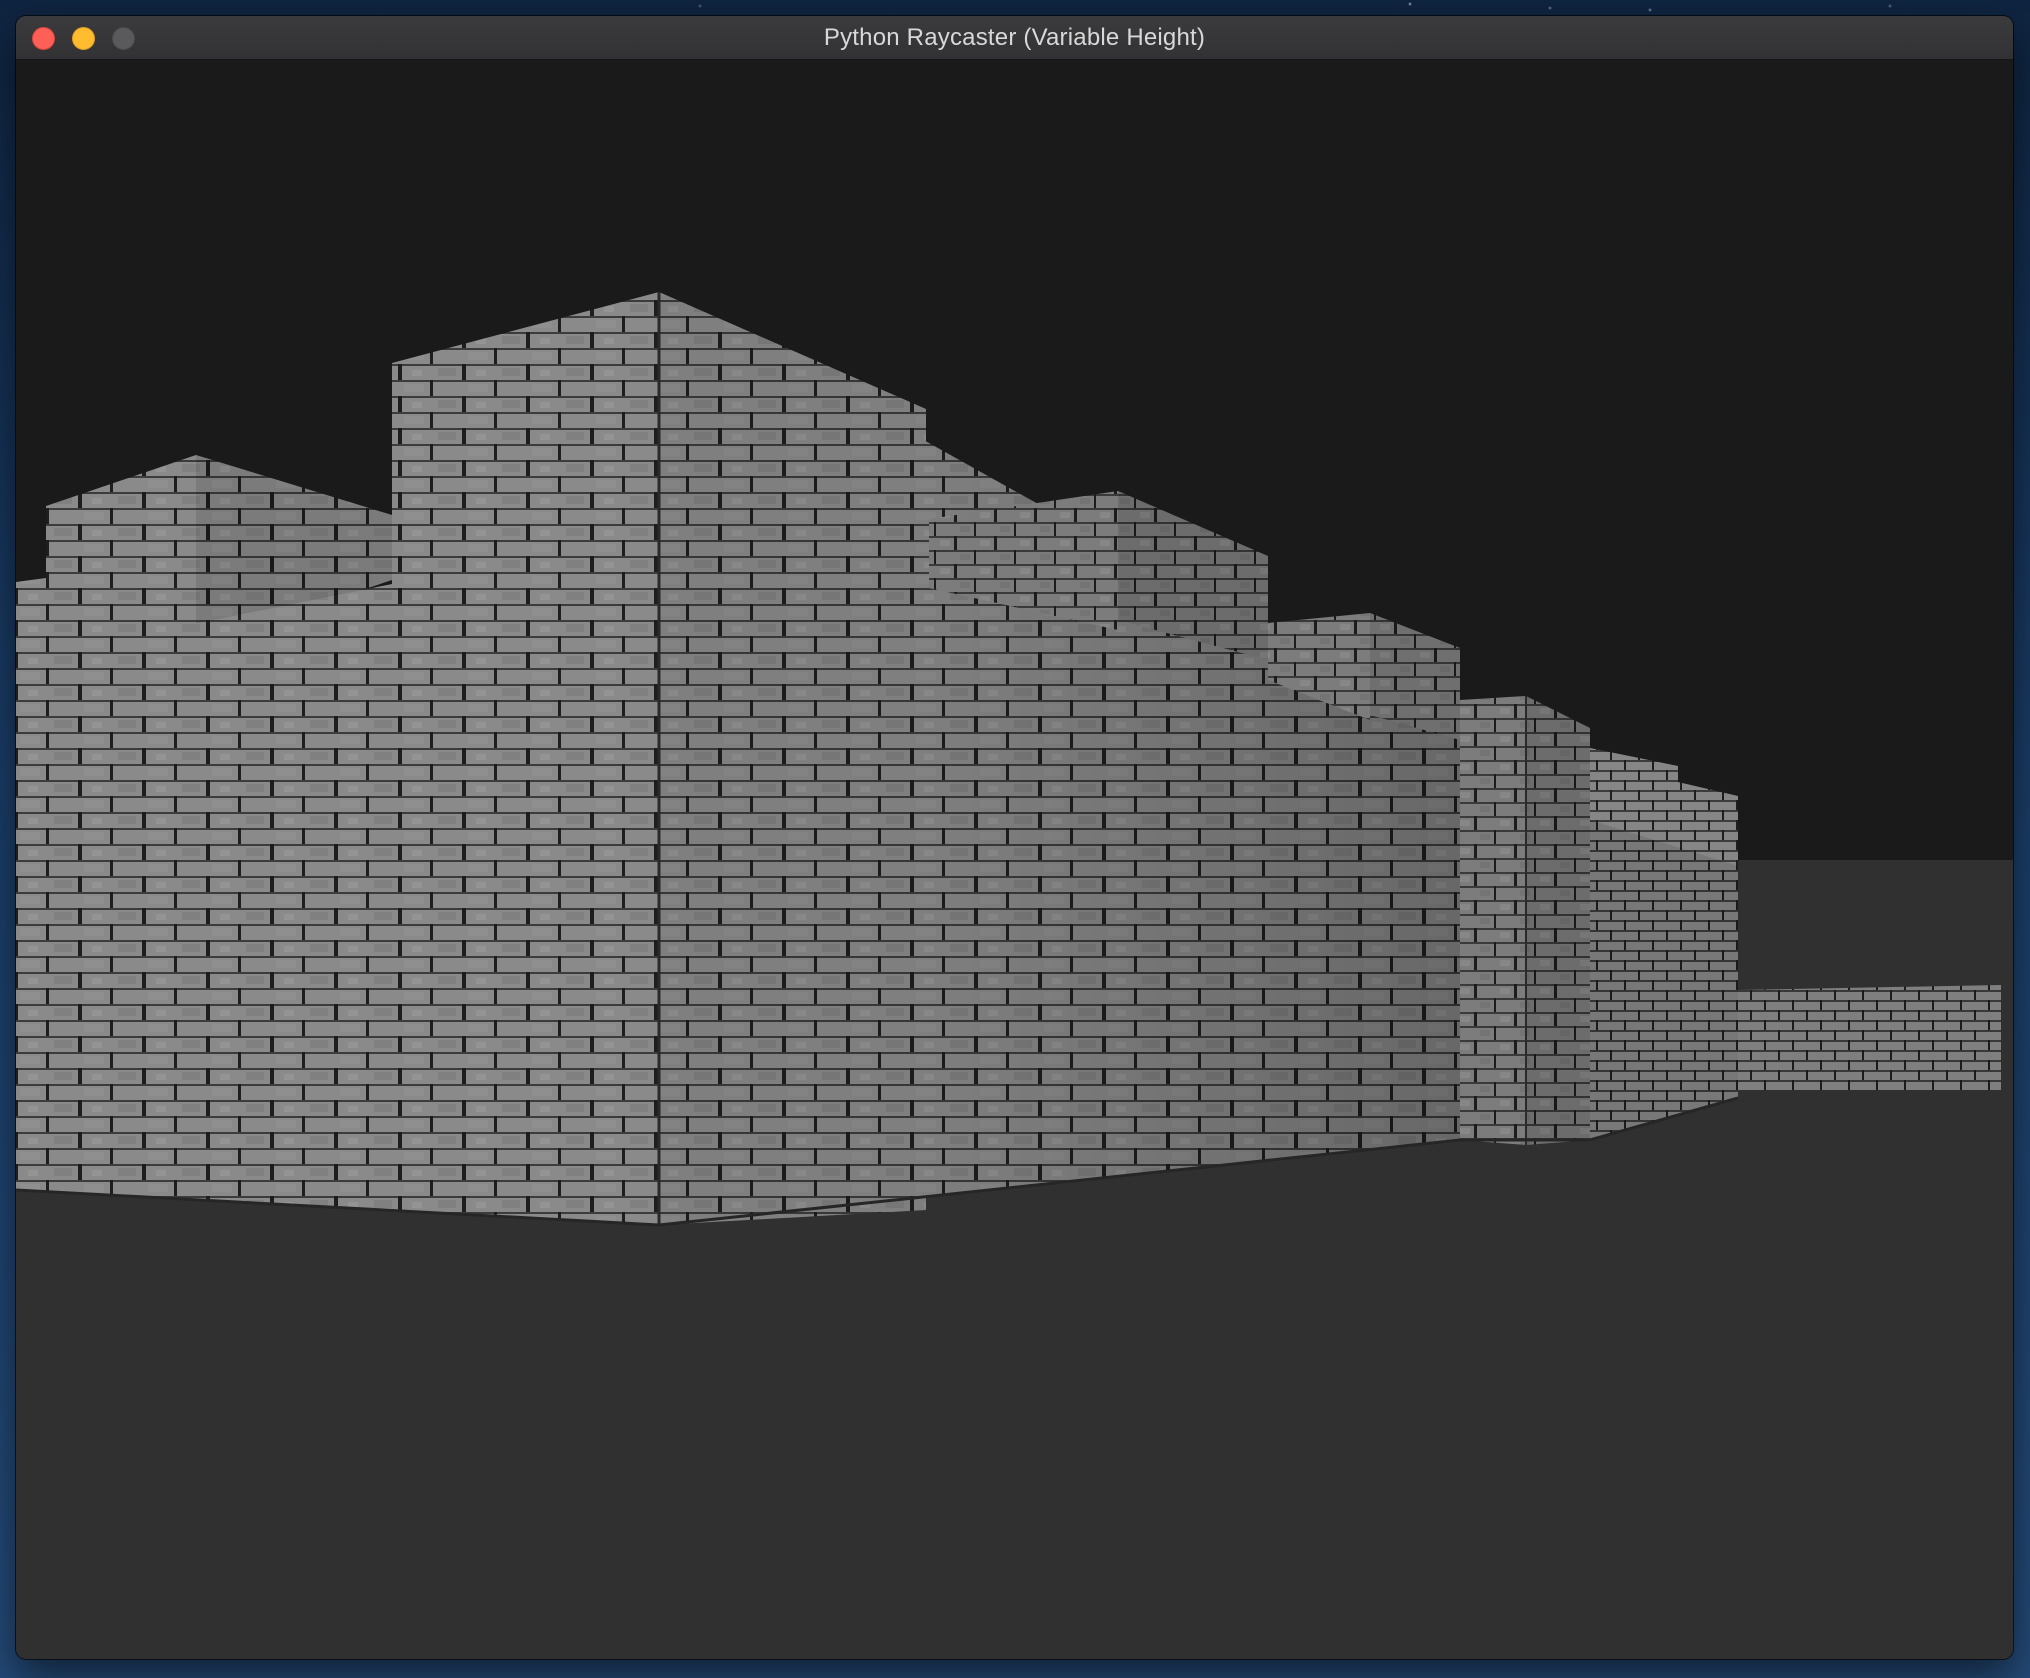 The width and height of the screenshot is (2030, 1678). What do you see at coordinates (1869, 1037) in the screenshot?
I see `far-wall-shade` at bounding box center [1869, 1037].